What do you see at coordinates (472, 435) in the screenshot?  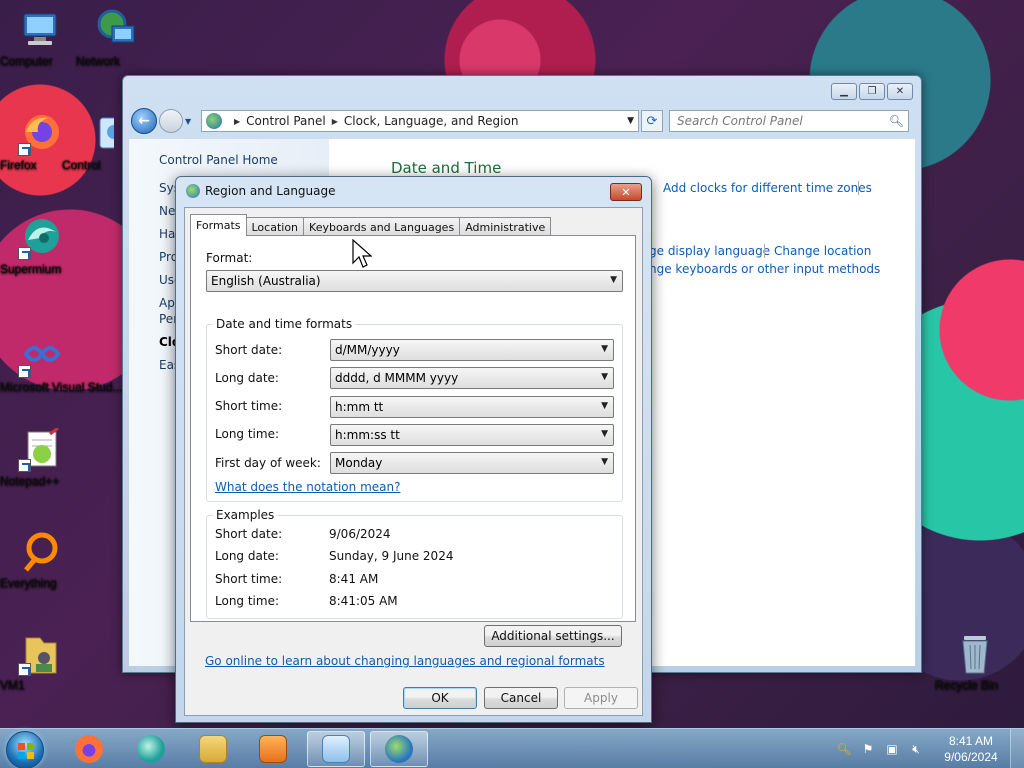 I see `long-time-select: h:mm:ss tt ▼` at bounding box center [472, 435].